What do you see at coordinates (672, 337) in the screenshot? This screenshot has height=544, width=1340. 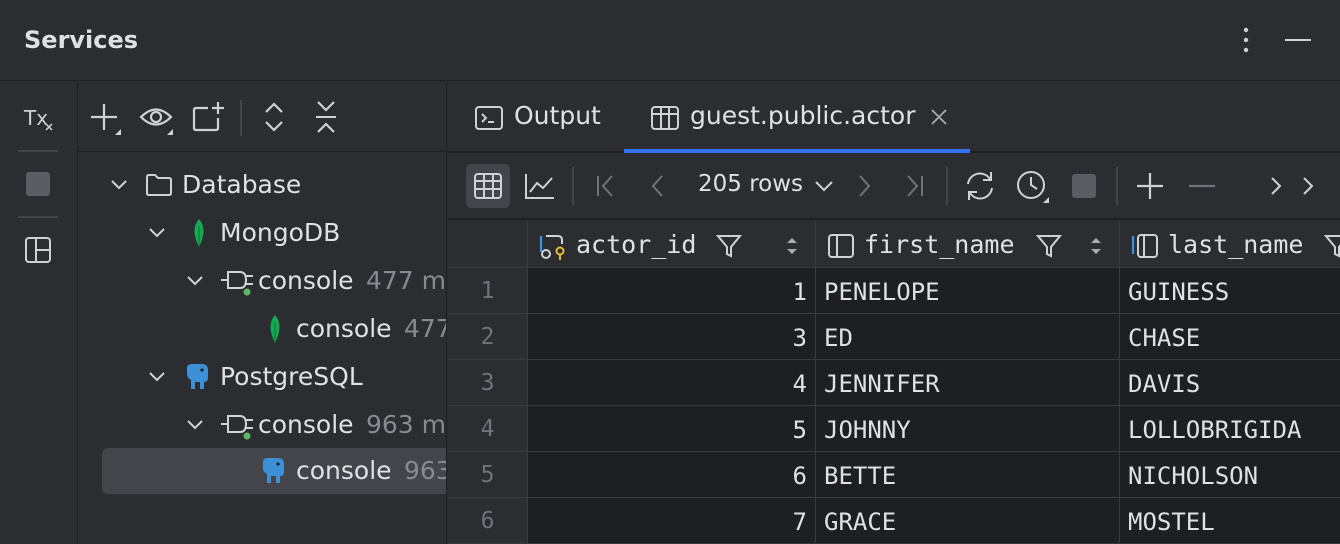 I see `cell-actor-id: 3` at bounding box center [672, 337].